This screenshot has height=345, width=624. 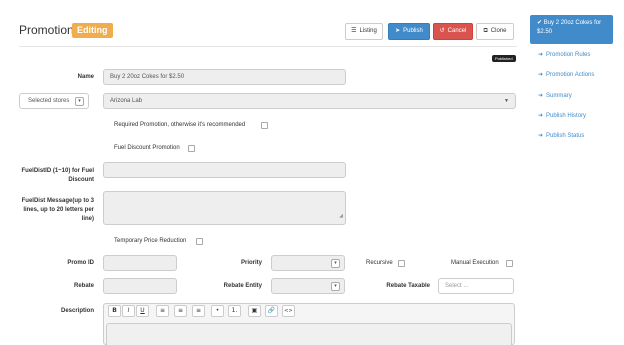 I want to click on resize-handle-icon: ◢, so click(x=341, y=216).